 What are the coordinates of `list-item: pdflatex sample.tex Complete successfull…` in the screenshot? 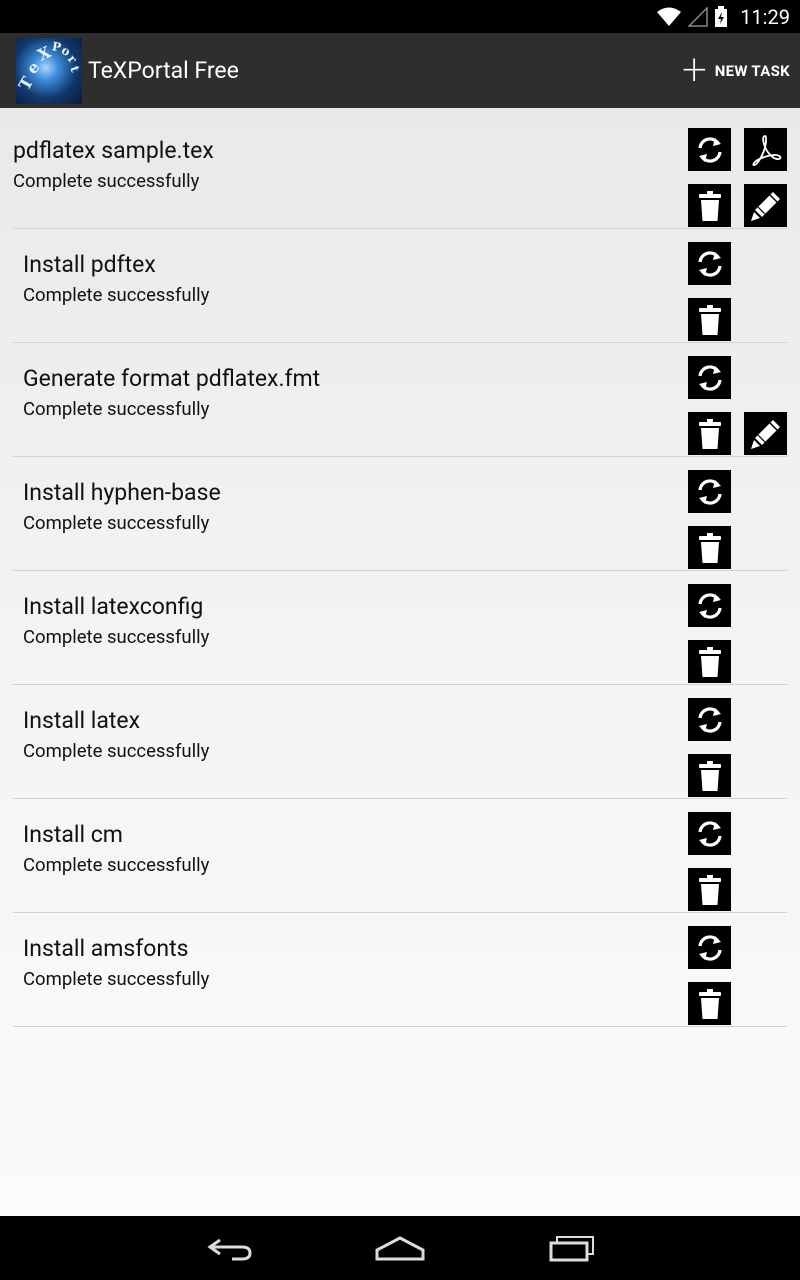 It's located at (400, 171).